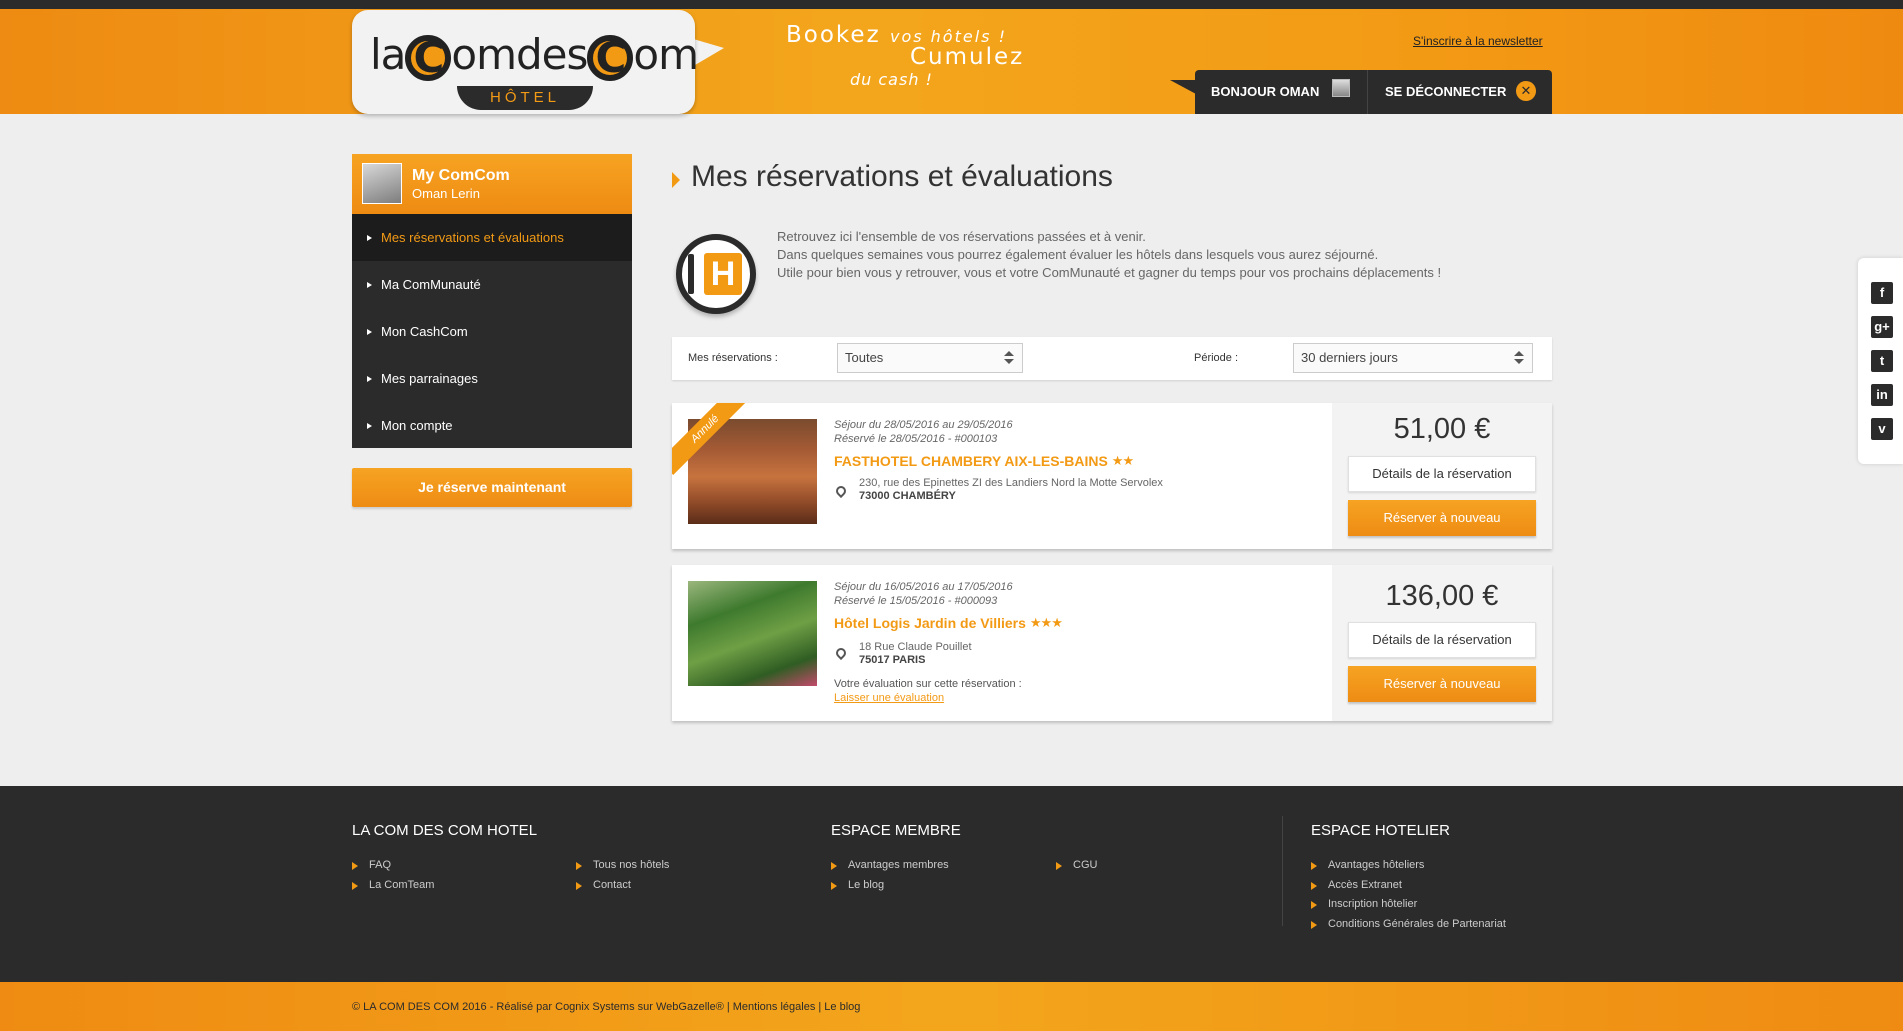 The width and height of the screenshot is (1903, 1031). Describe the element at coordinates (752, 633) in the screenshot. I see `hotel-photo` at that location.